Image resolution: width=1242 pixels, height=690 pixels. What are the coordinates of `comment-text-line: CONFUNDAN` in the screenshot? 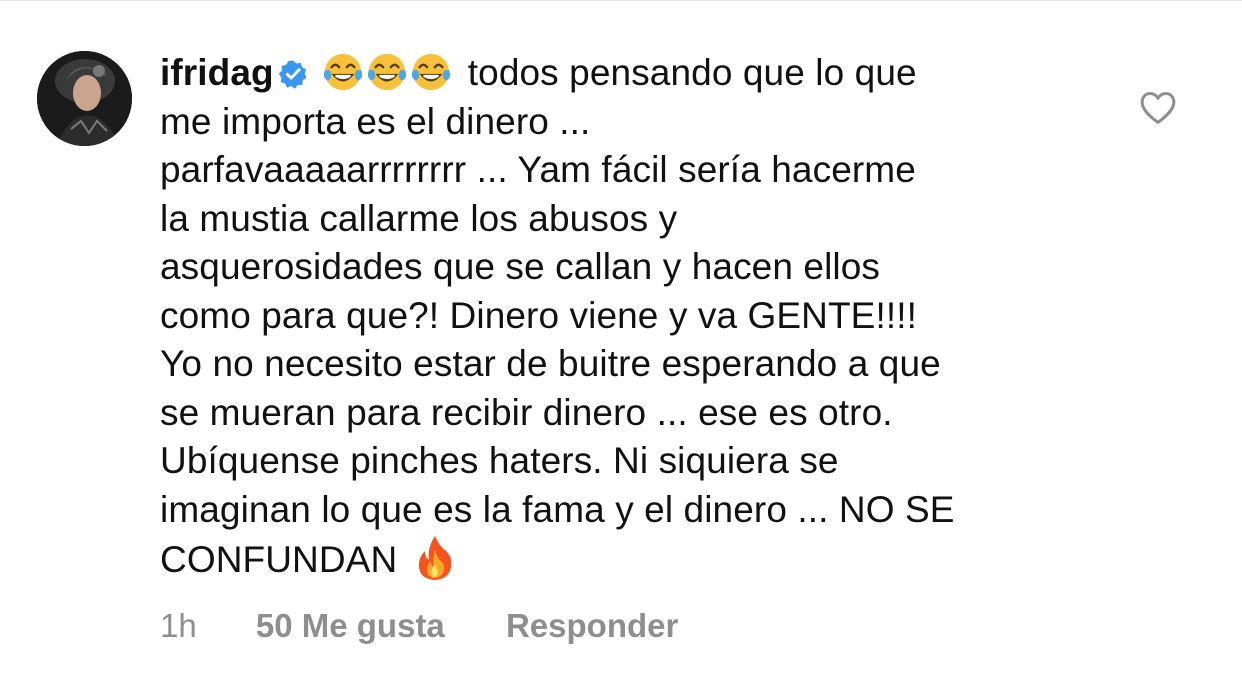 It's located at (279, 559).